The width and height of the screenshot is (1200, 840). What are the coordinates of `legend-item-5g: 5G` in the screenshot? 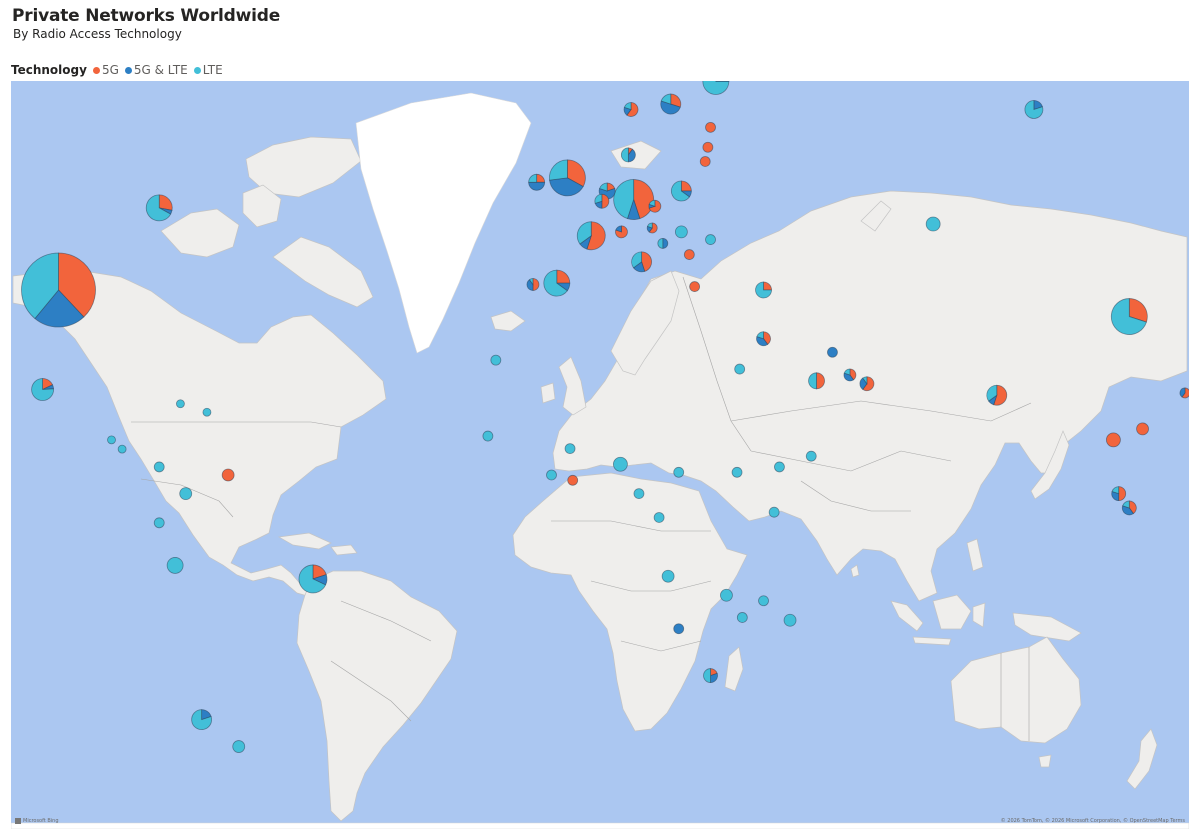 It's located at (105, 70).